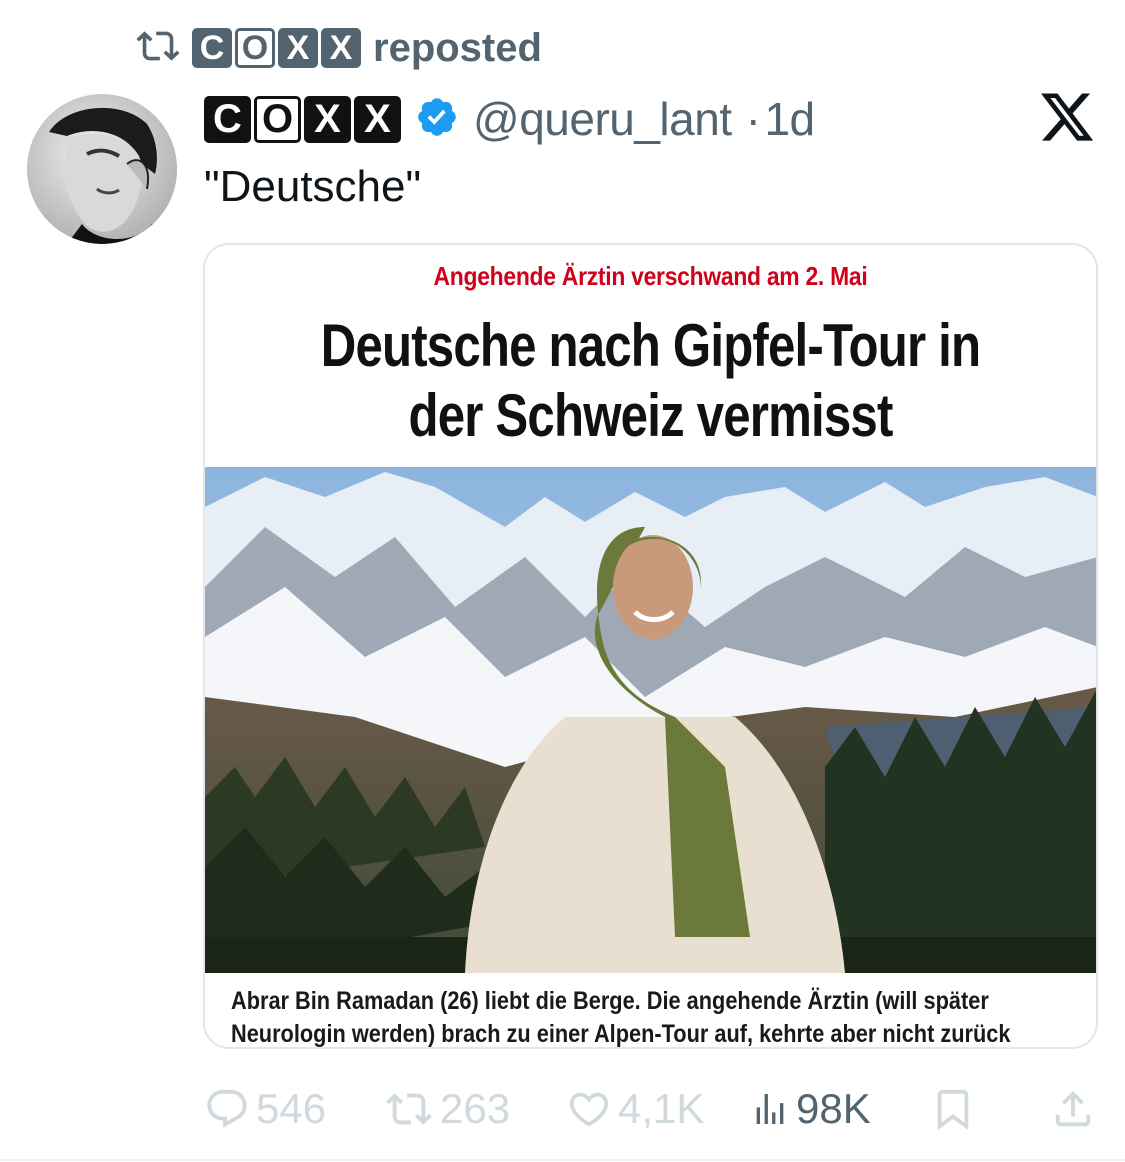 The height and width of the screenshot is (1162, 1125). What do you see at coordinates (789, 119) in the screenshot?
I see `timestamp: 1d` at bounding box center [789, 119].